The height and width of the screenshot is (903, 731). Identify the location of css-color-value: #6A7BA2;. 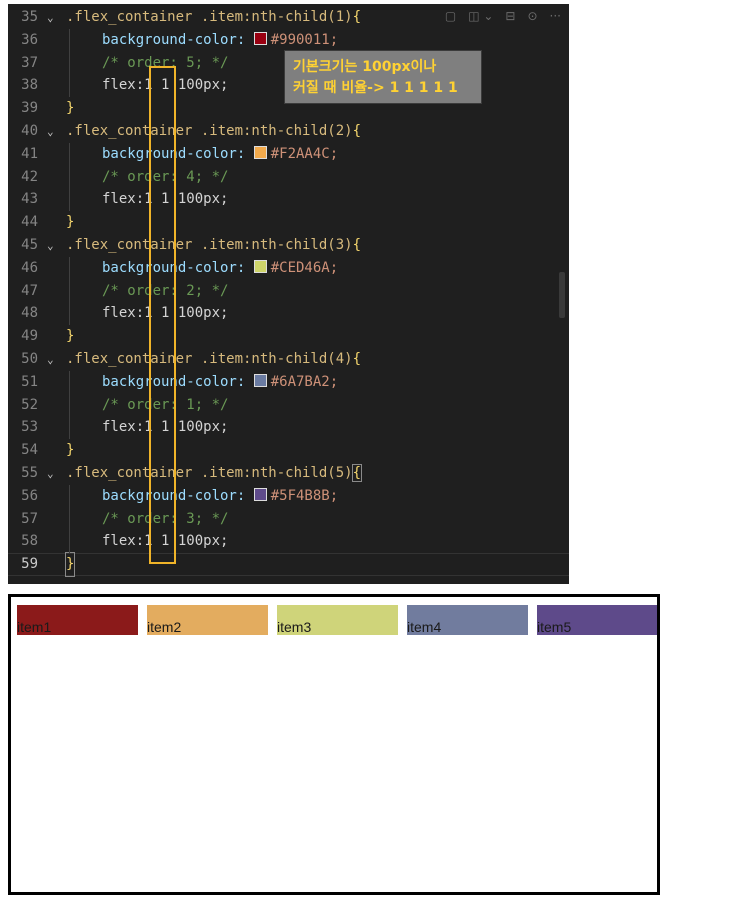
(304, 381).